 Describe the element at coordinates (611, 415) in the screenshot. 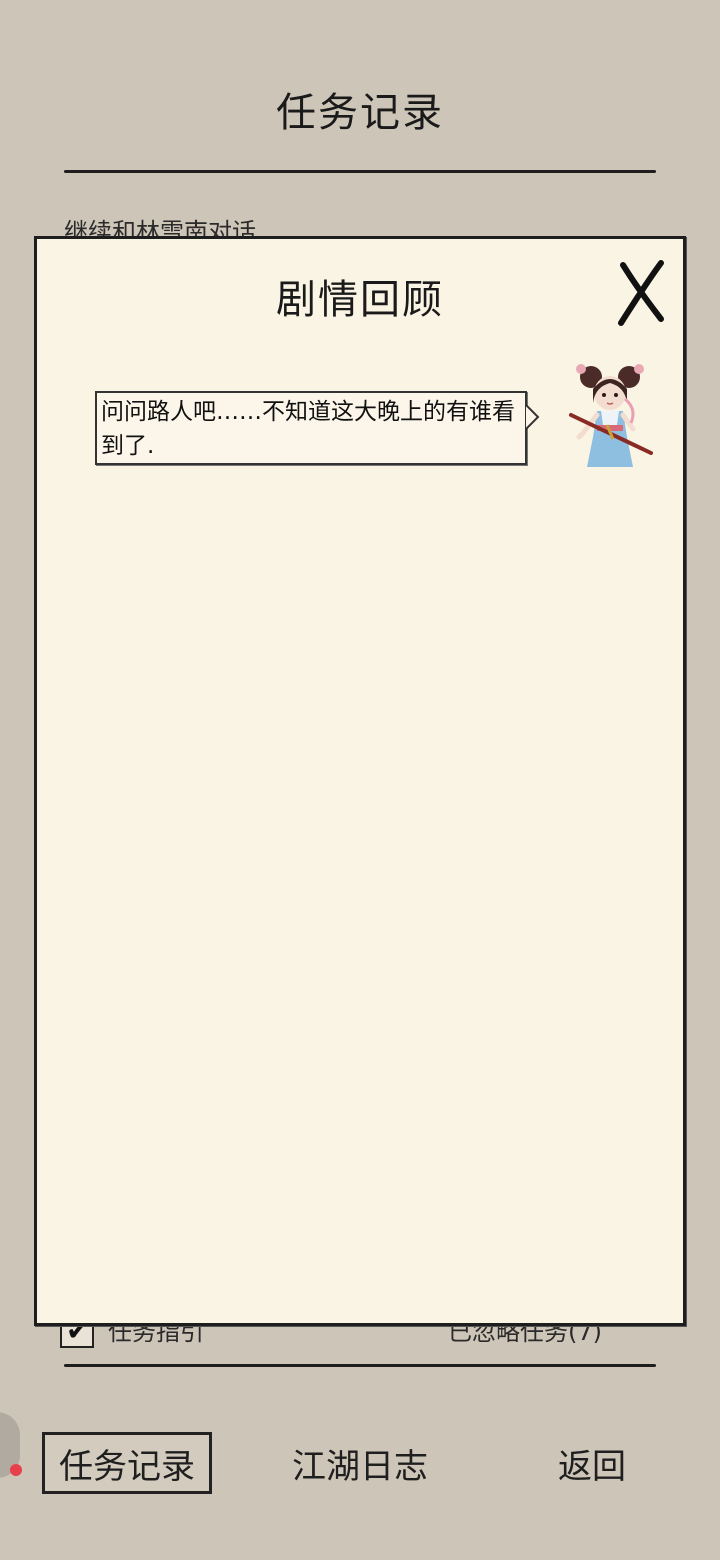

I see `character-avatar` at that location.